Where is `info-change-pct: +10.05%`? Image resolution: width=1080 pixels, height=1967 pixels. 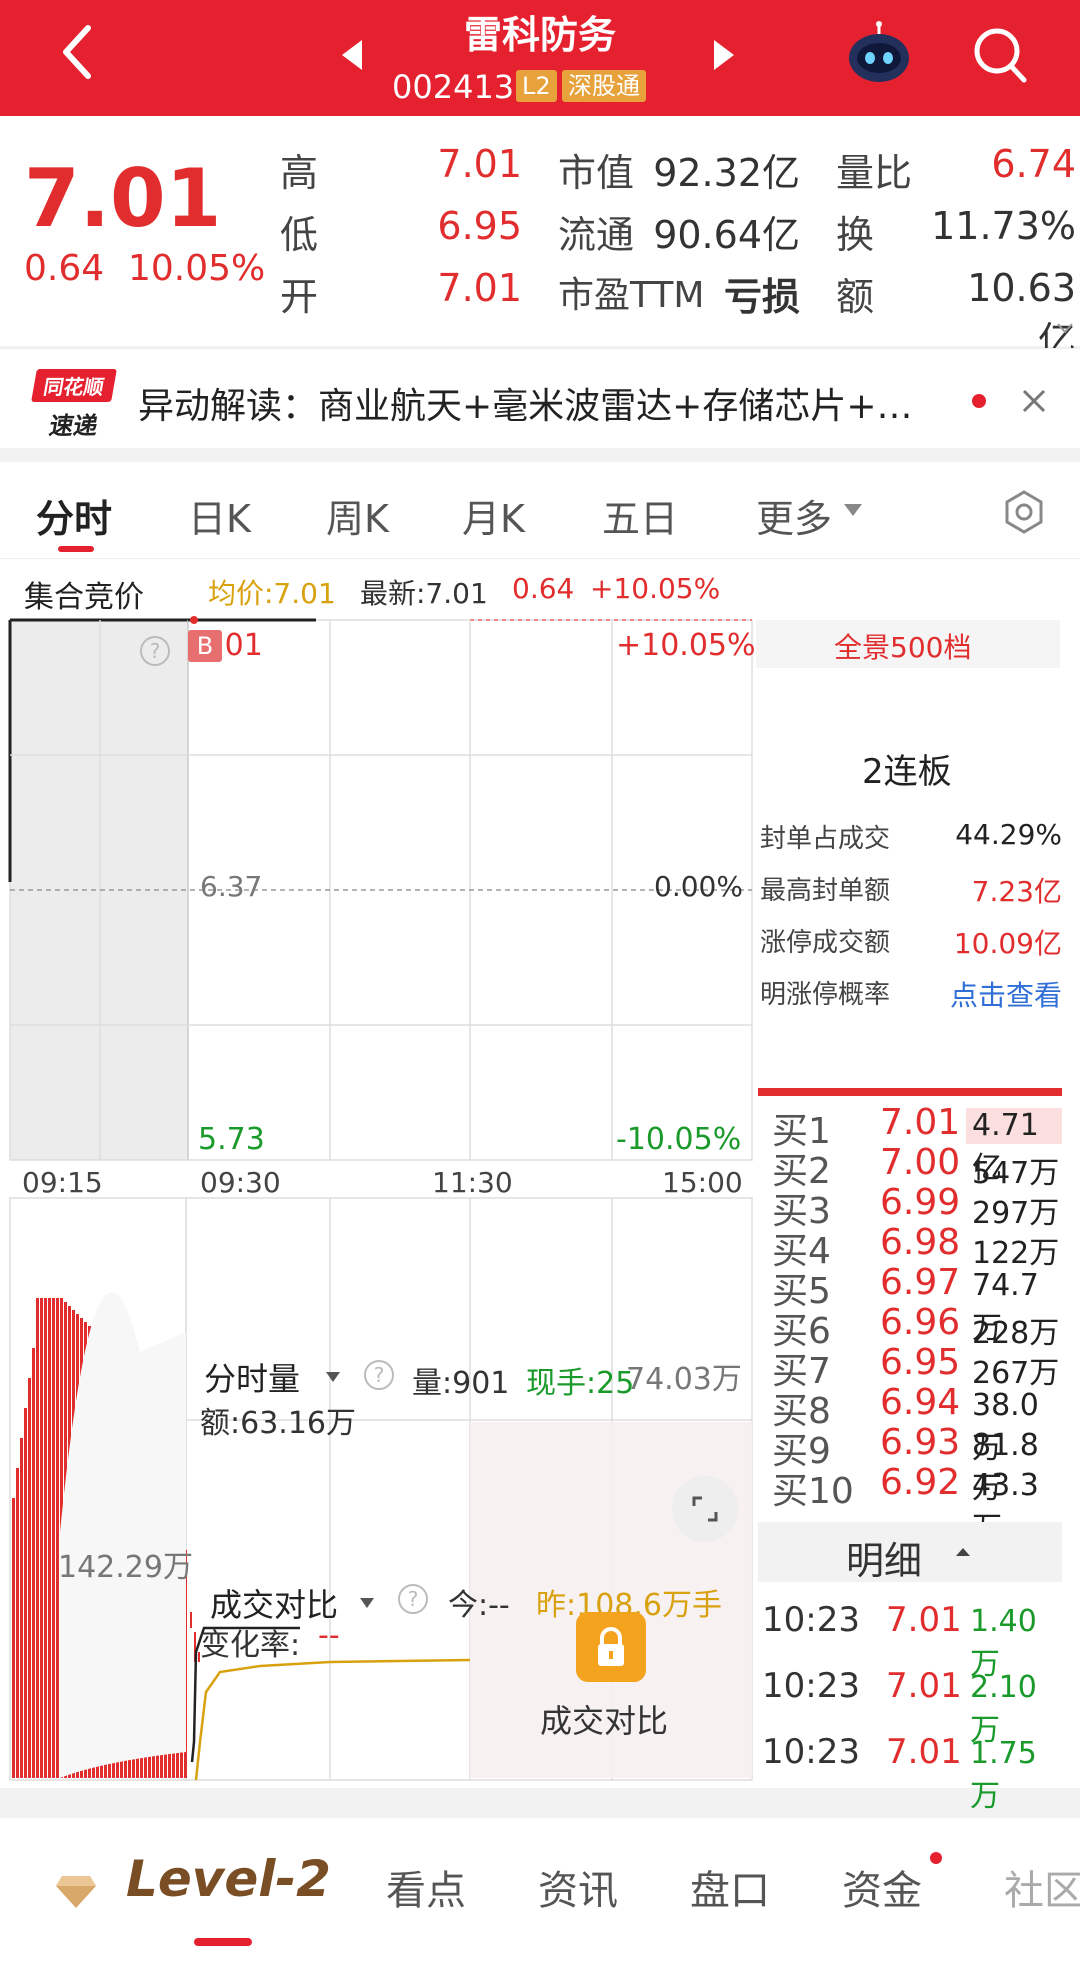 info-change-pct: +10.05% is located at coordinates (655, 588).